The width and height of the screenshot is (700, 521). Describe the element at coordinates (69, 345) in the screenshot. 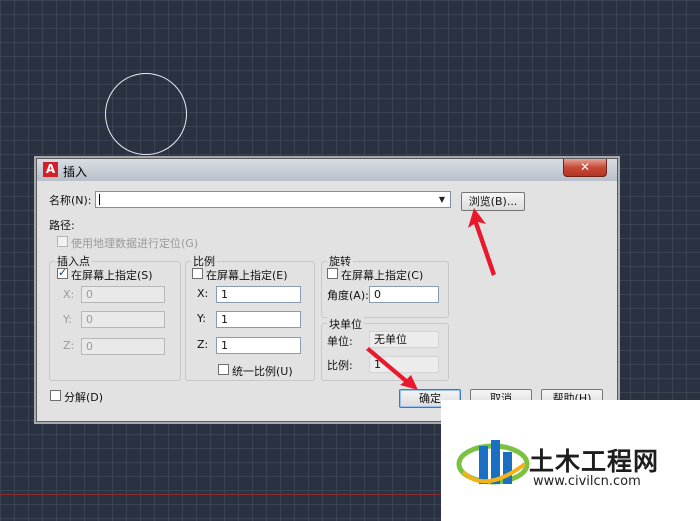

I see `insertion-z-label: Z:` at that location.